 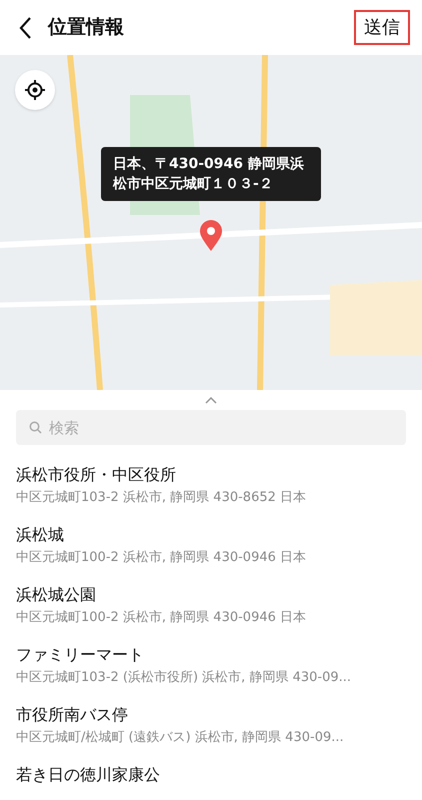 I want to click on place-name: 浜松市役所・中区役所, so click(x=211, y=475).